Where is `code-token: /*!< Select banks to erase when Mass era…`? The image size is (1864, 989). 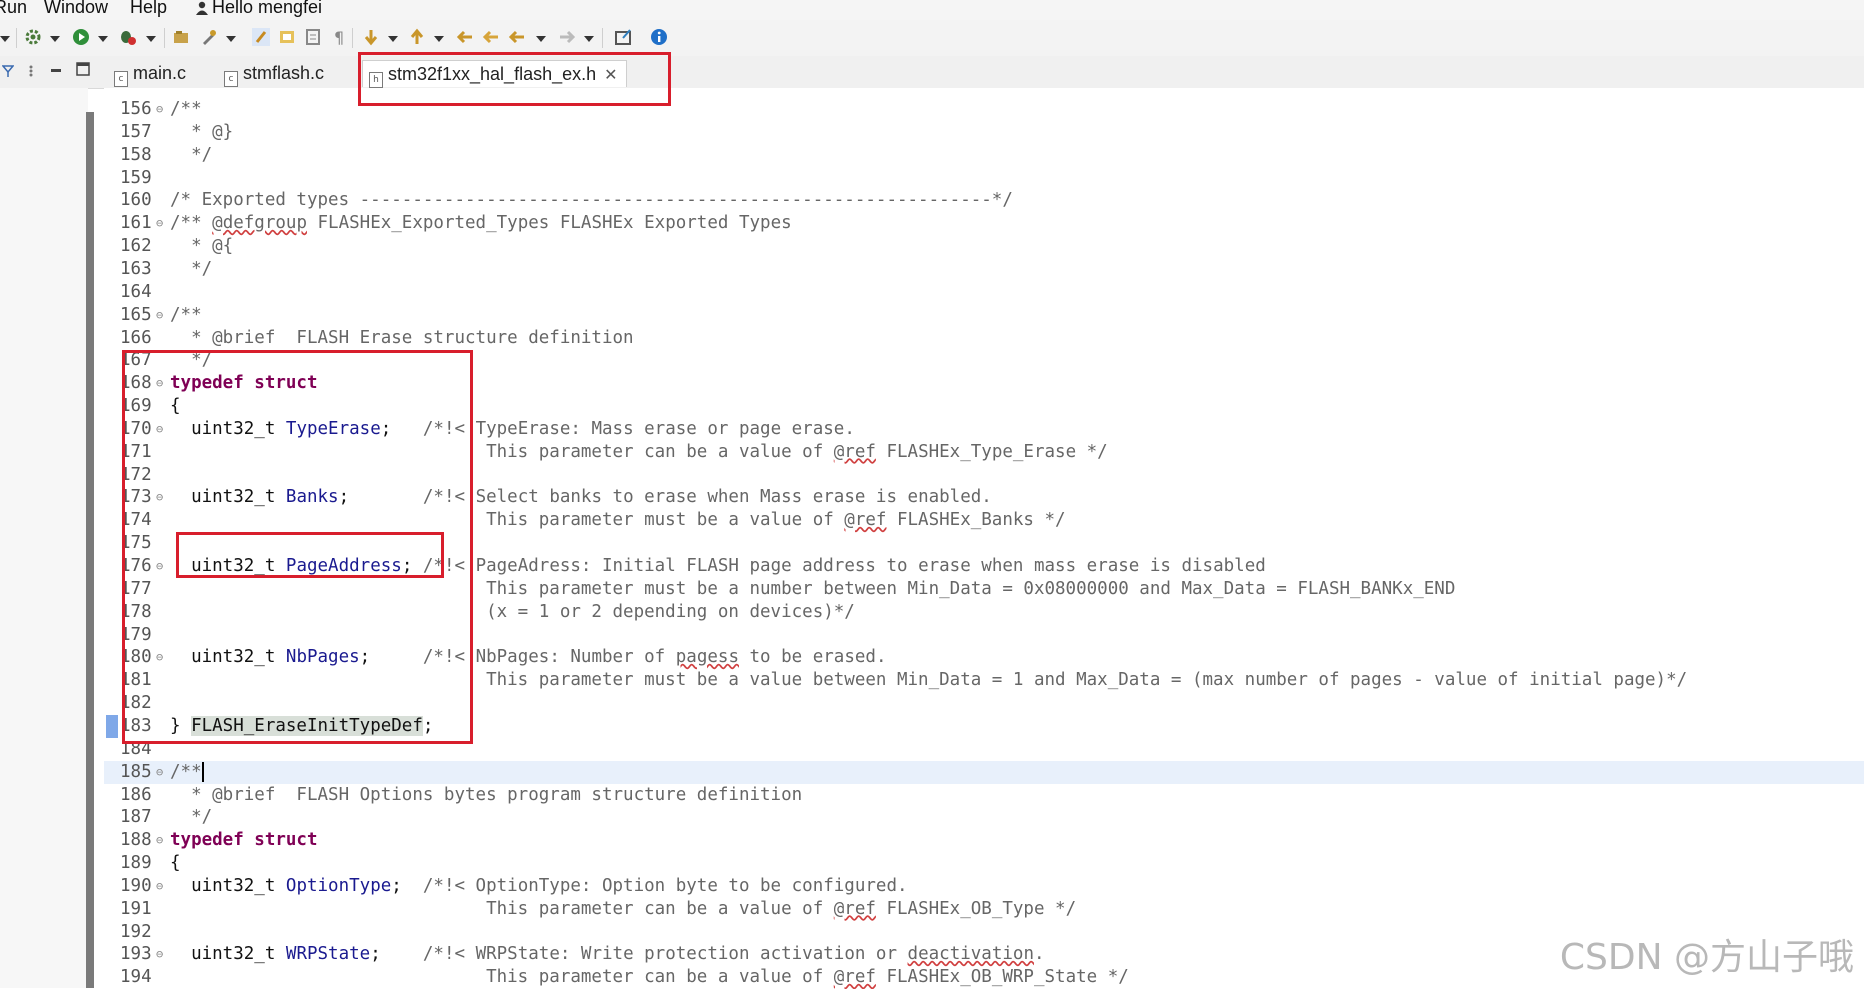 code-token: /*!< Select banks to erase when Mass era… is located at coordinates (707, 497).